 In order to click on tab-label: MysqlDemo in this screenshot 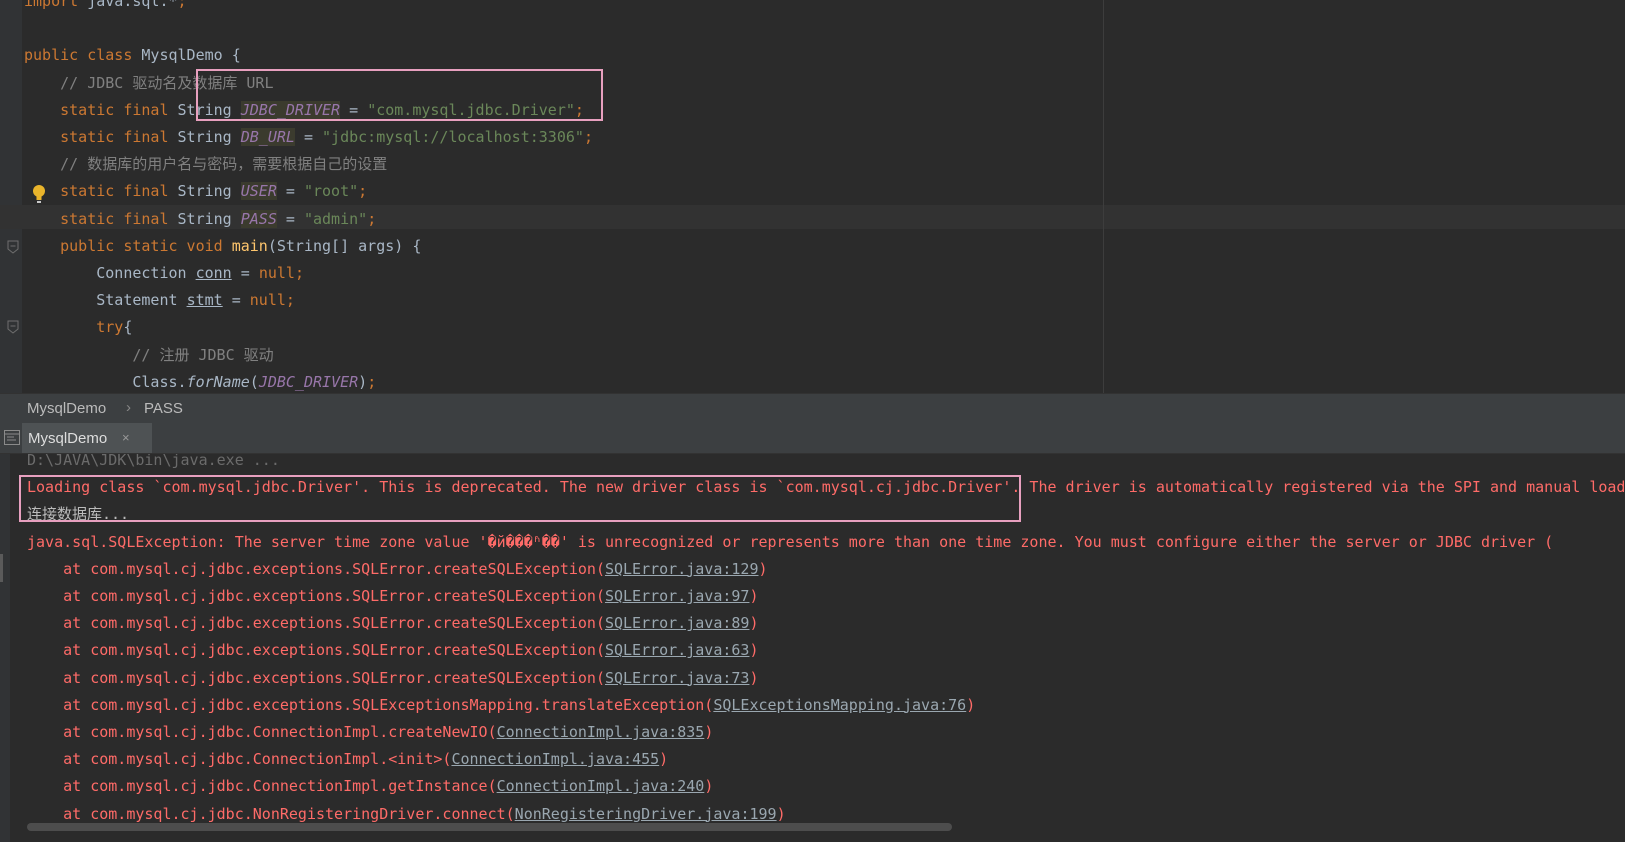, I will do `click(68, 438)`.